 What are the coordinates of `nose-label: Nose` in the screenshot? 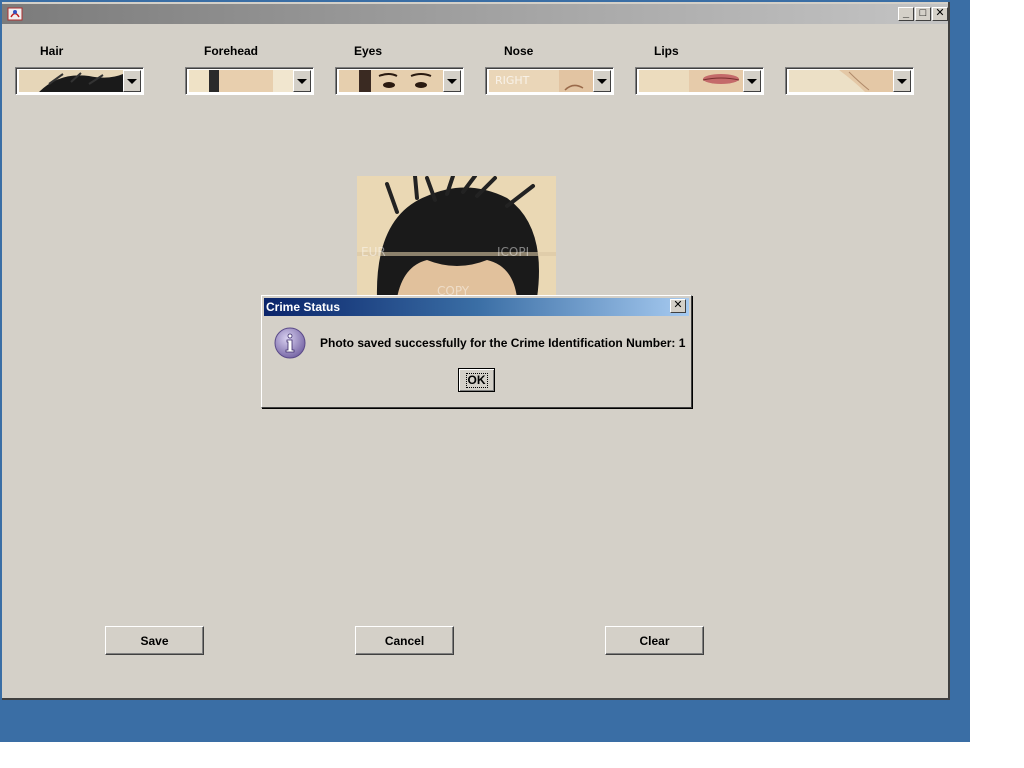 It's located at (519, 51).